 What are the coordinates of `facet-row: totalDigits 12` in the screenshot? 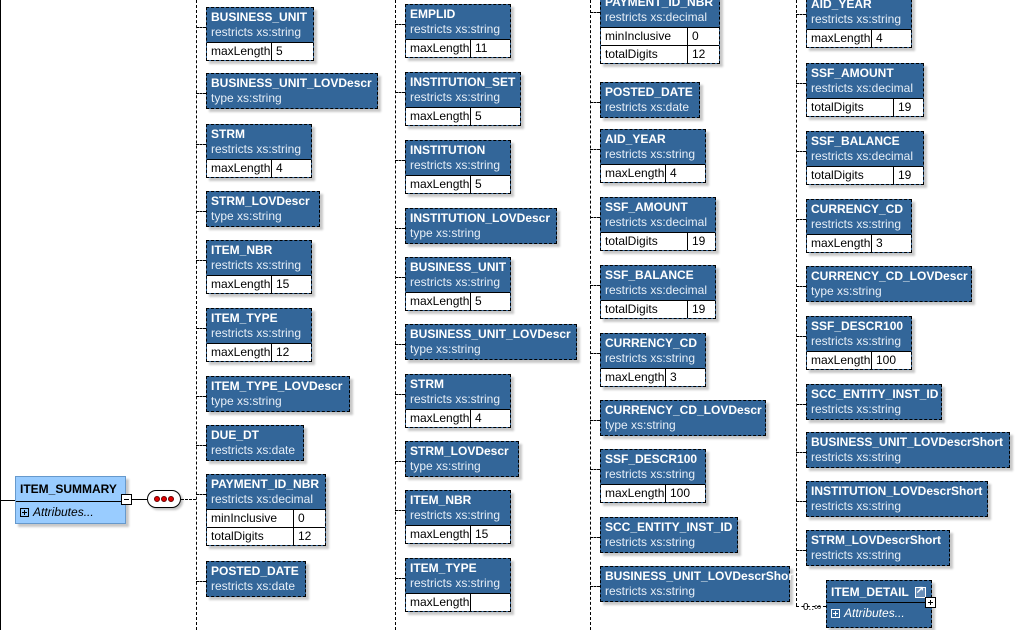 It's located at (266, 536).